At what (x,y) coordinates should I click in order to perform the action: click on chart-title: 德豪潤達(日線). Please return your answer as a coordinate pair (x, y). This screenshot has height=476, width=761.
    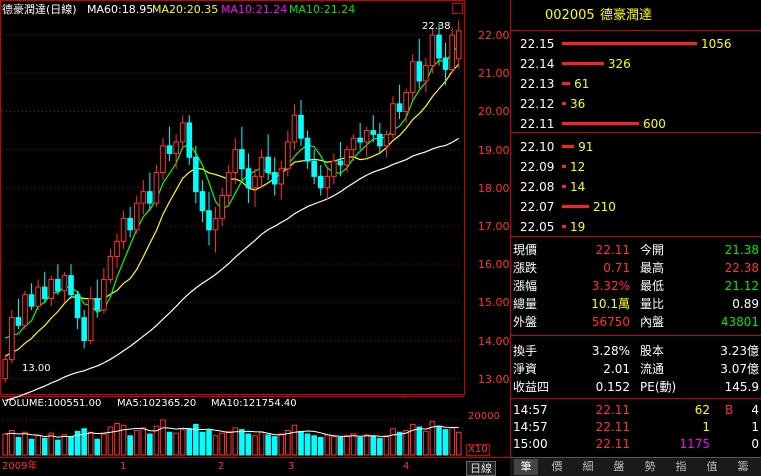
    Looking at the image, I should click on (39, 9).